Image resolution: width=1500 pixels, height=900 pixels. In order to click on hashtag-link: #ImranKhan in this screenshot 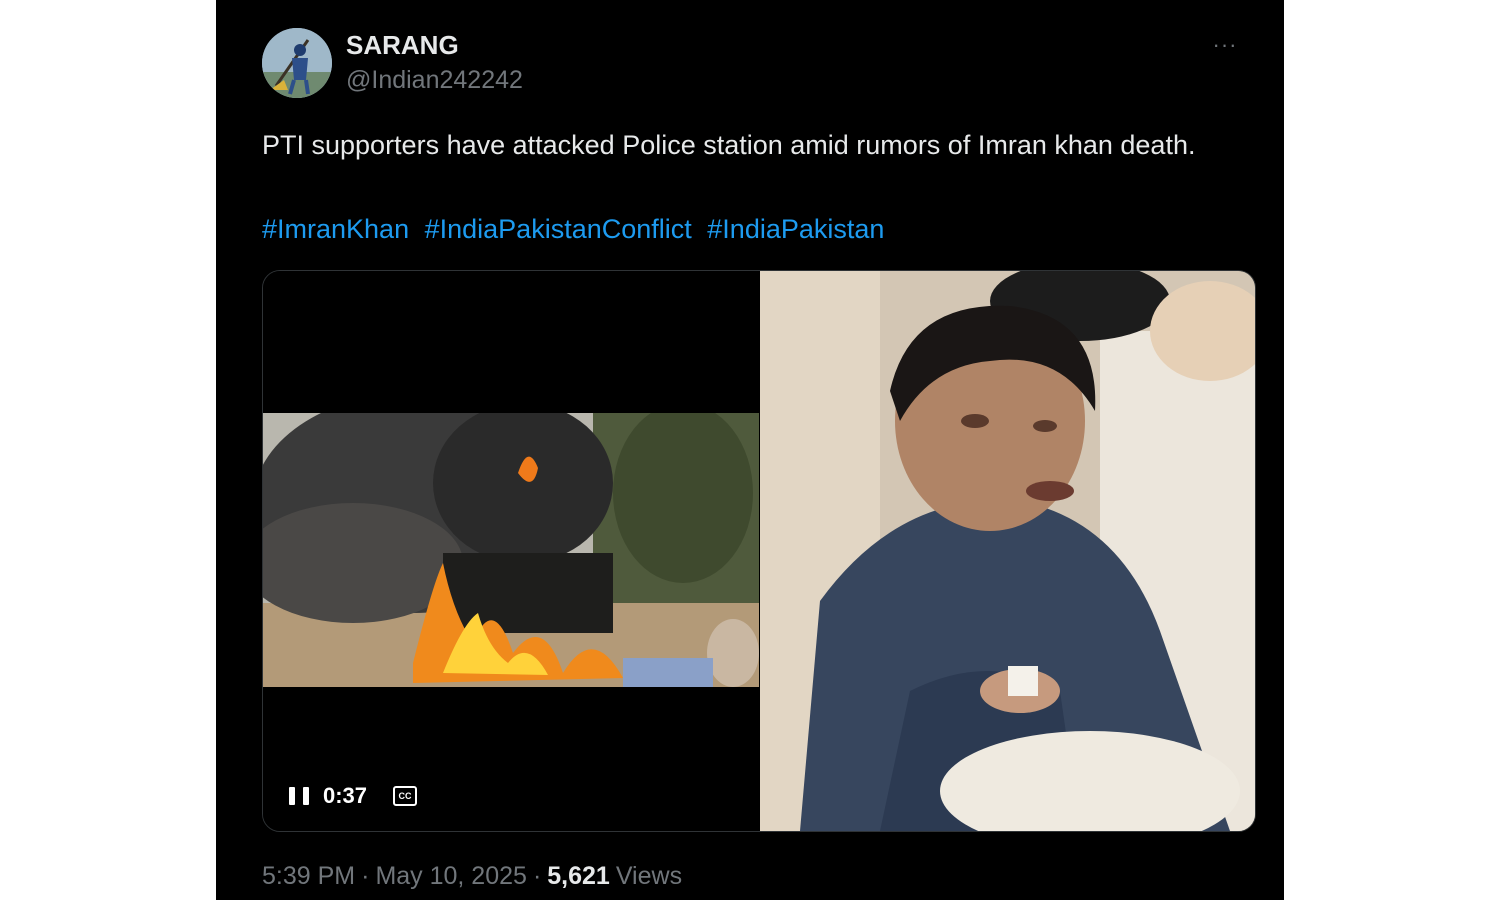, I will do `click(335, 229)`.